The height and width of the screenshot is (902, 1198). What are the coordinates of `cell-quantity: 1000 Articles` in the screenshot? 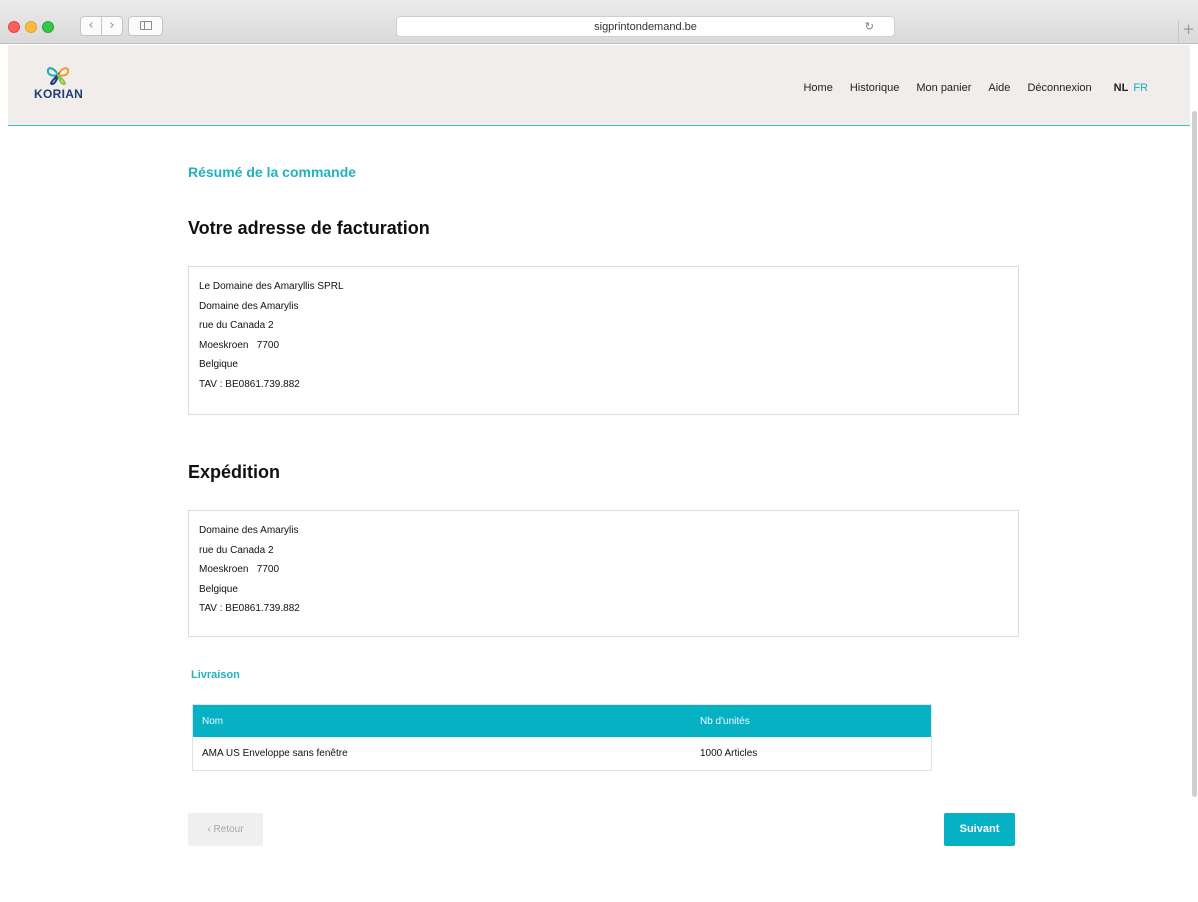 It's located at (729, 753).